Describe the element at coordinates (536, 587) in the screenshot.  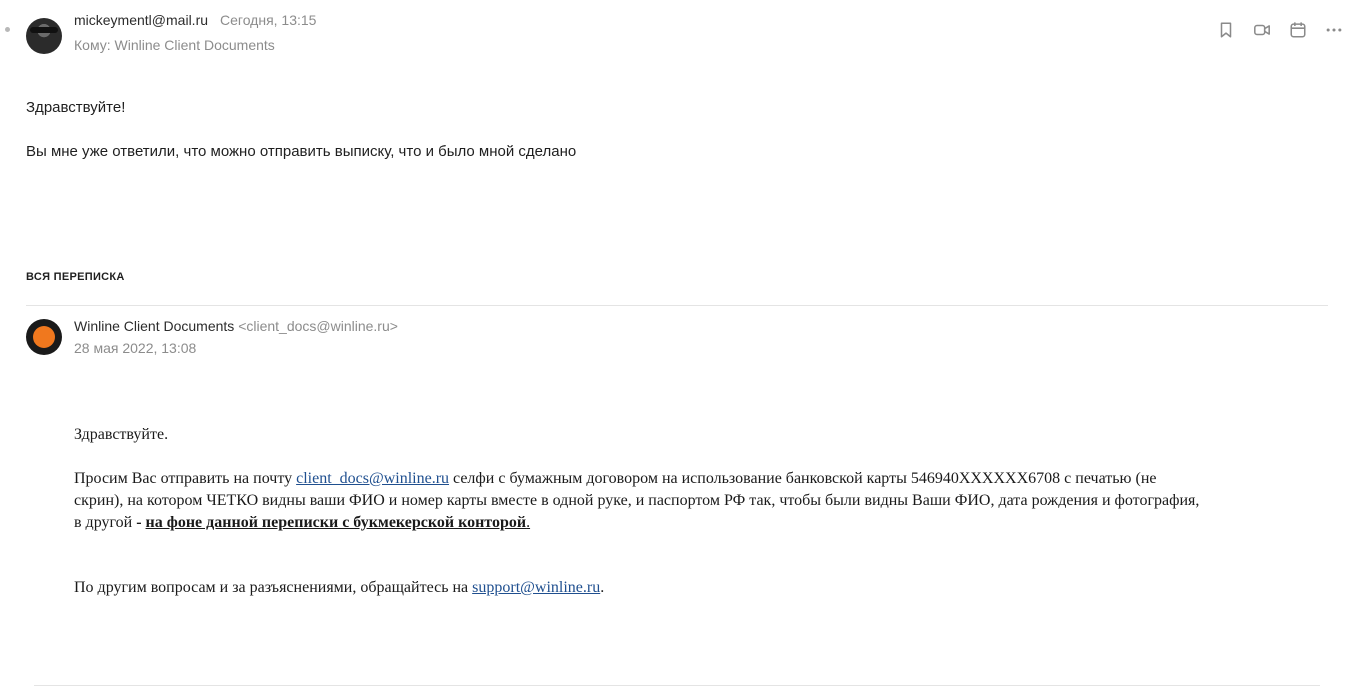
I see `support-email-link: support@winline.ru` at that location.